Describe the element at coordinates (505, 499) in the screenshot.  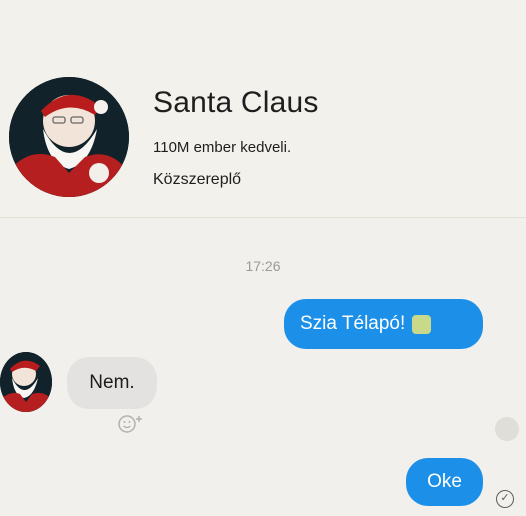
I see `delivered-check-icon: ✓` at that location.